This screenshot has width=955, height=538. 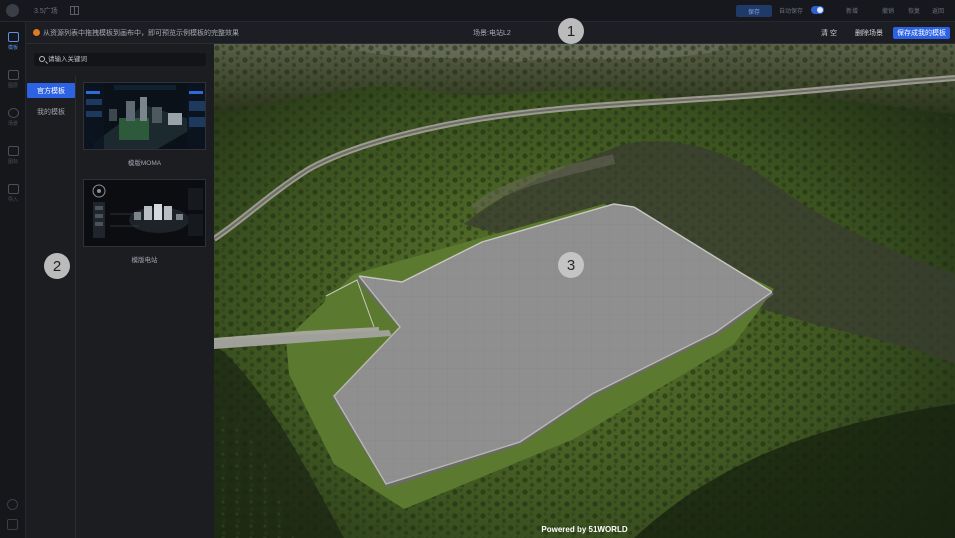 I want to click on category-list: 官方模板 我的模板, so click(x=51, y=307).